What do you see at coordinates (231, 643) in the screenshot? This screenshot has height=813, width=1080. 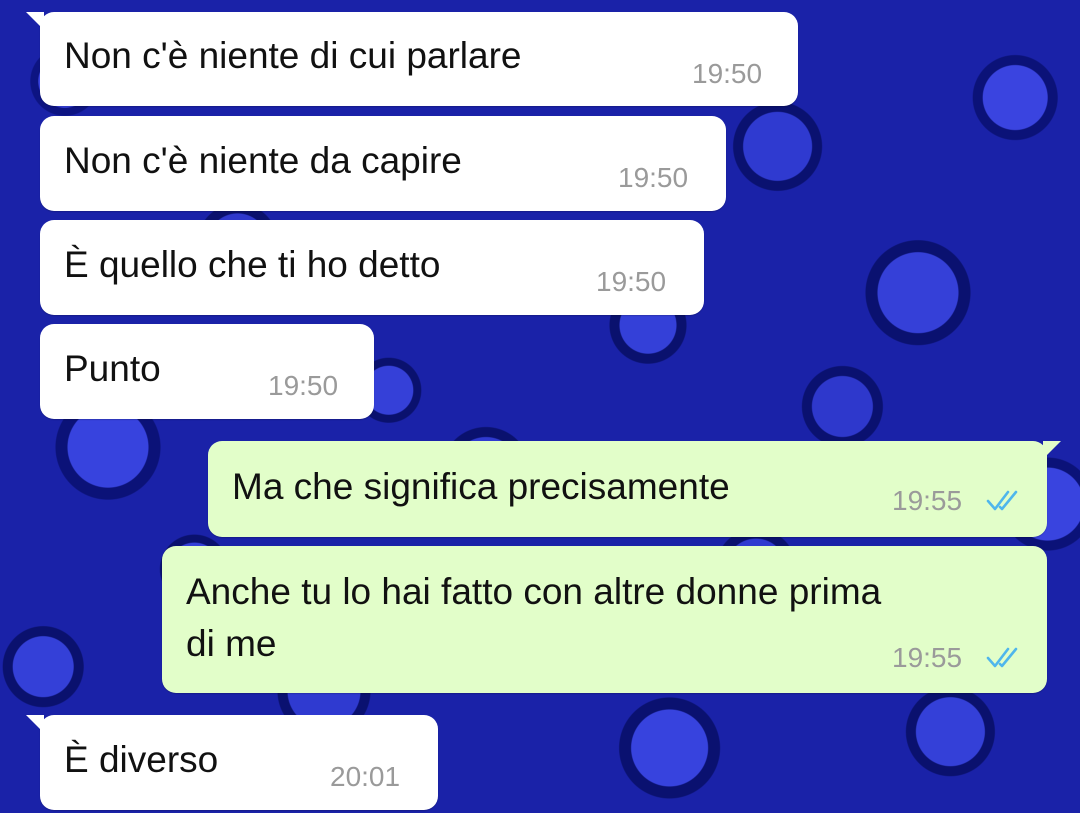 I see `message-text-line-2: di me` at bounding box center [231, 643].